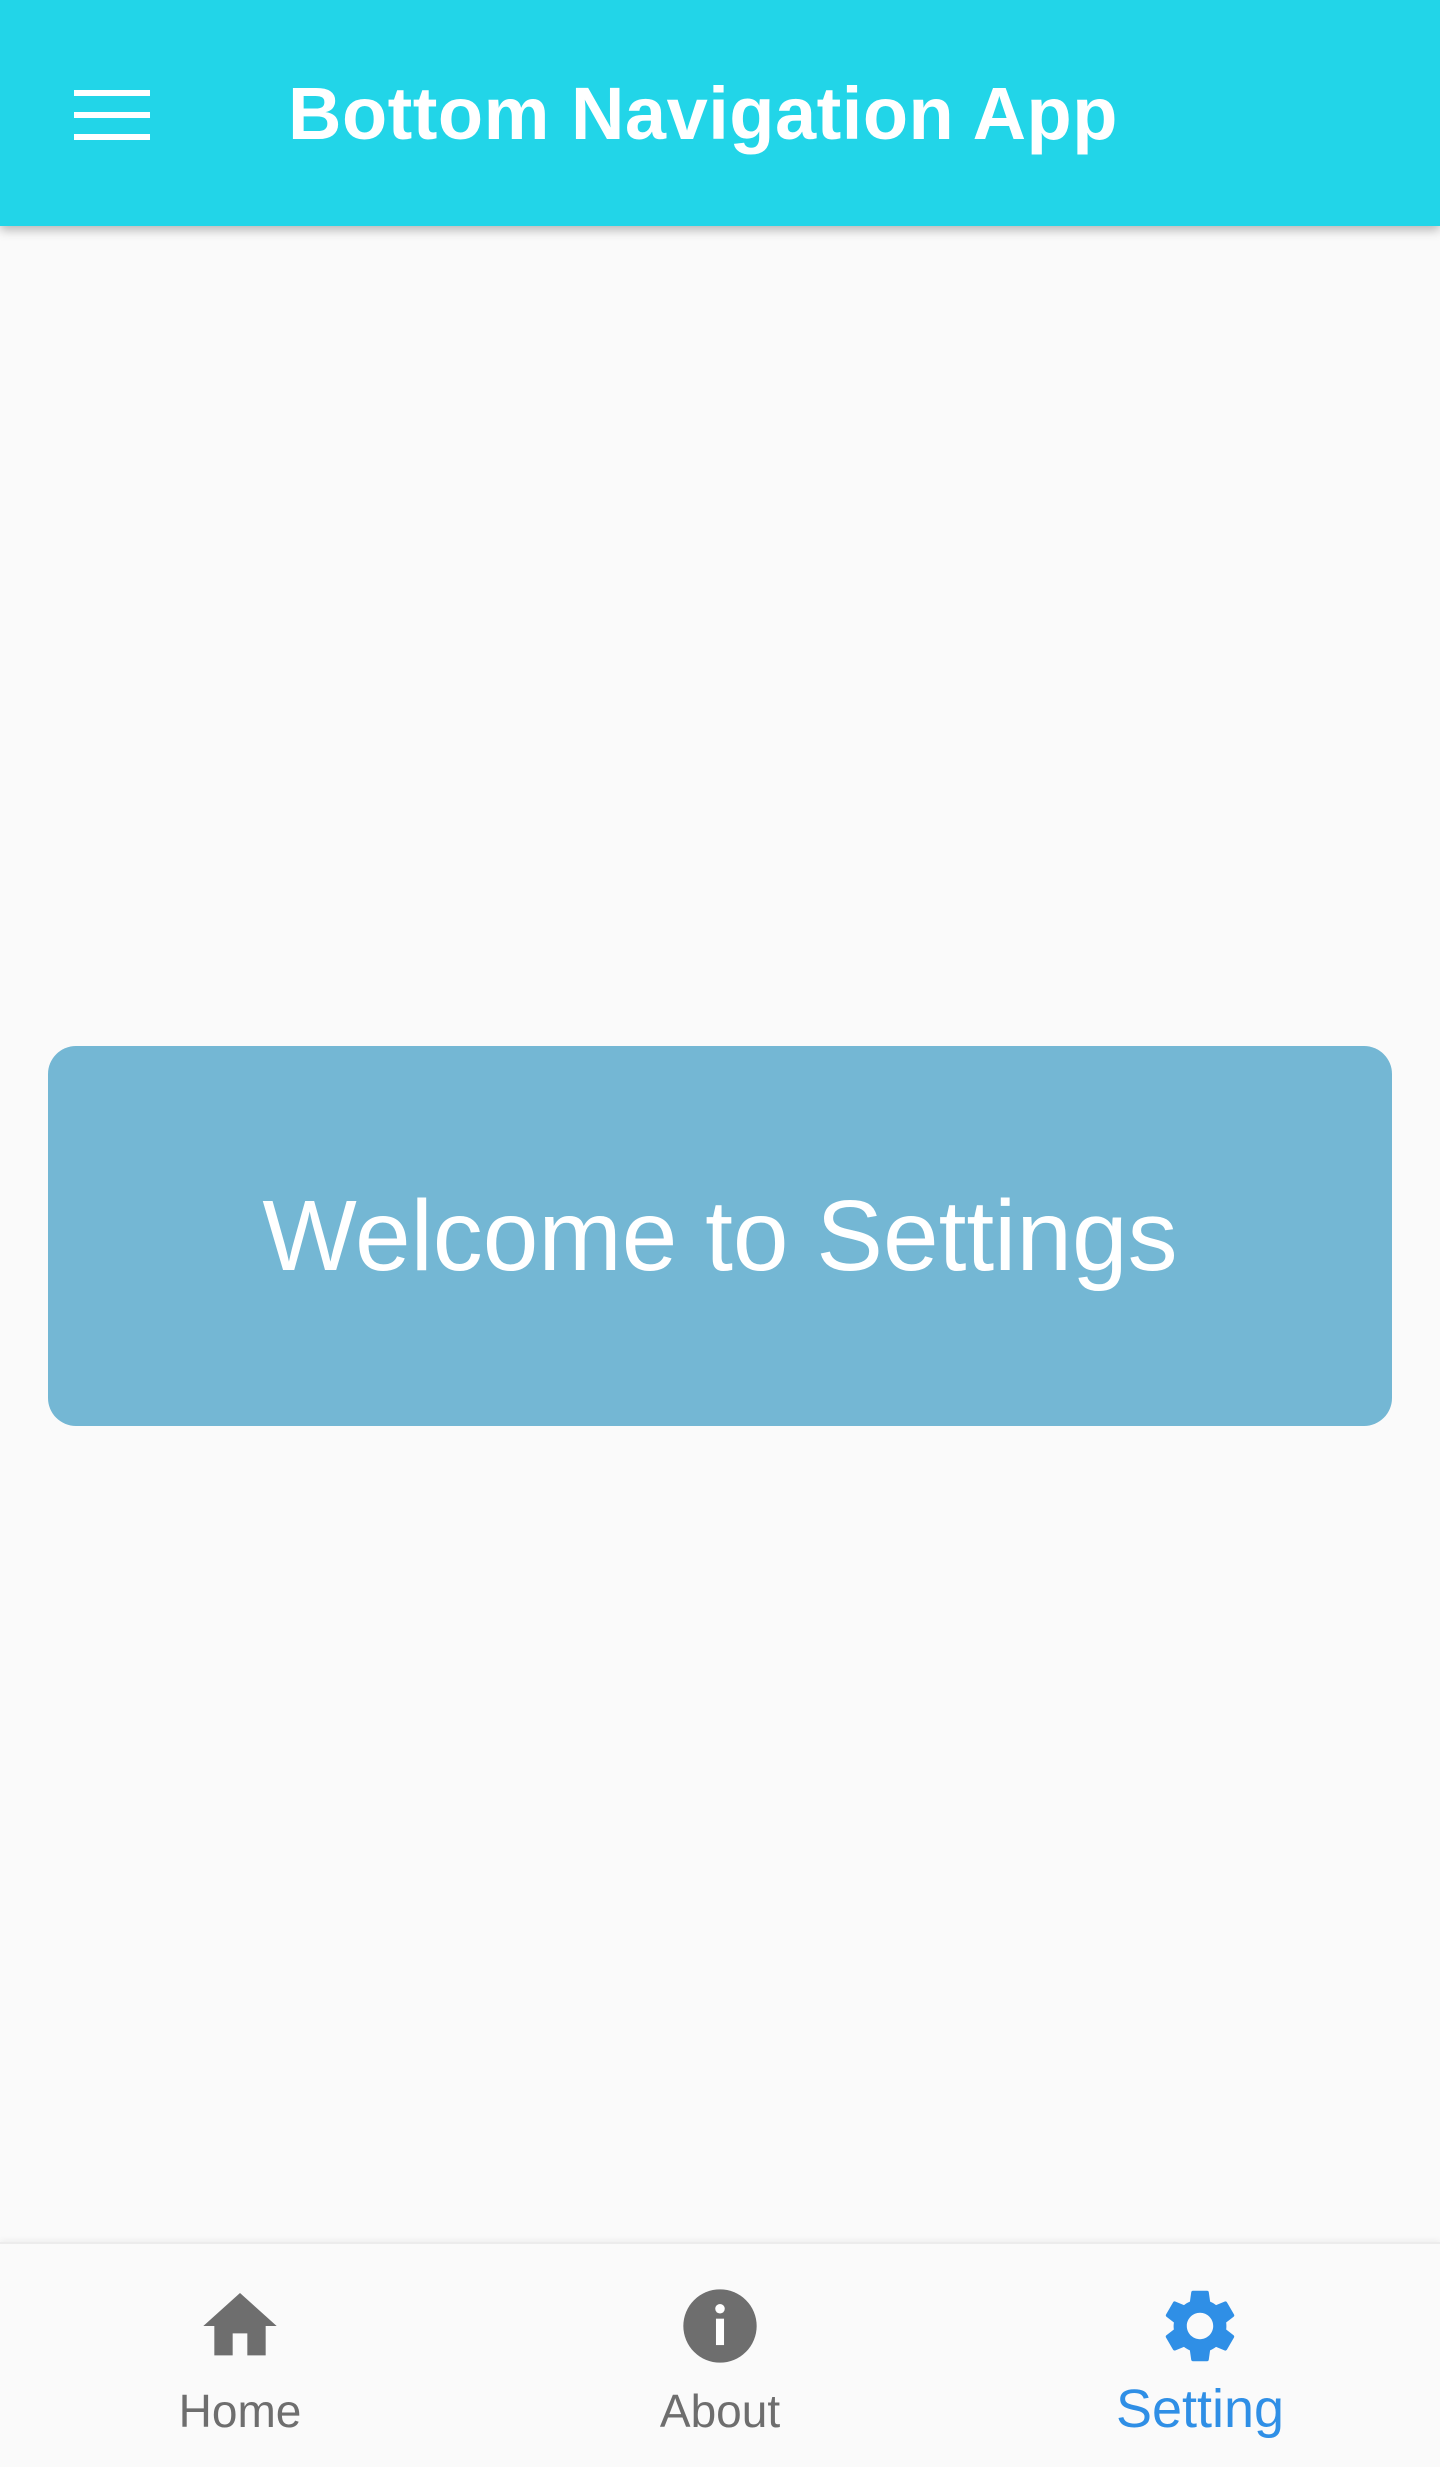  Describe the element at coordinates (720, 2411) in the screenshot. I see `nav-label-about: About` at that location.